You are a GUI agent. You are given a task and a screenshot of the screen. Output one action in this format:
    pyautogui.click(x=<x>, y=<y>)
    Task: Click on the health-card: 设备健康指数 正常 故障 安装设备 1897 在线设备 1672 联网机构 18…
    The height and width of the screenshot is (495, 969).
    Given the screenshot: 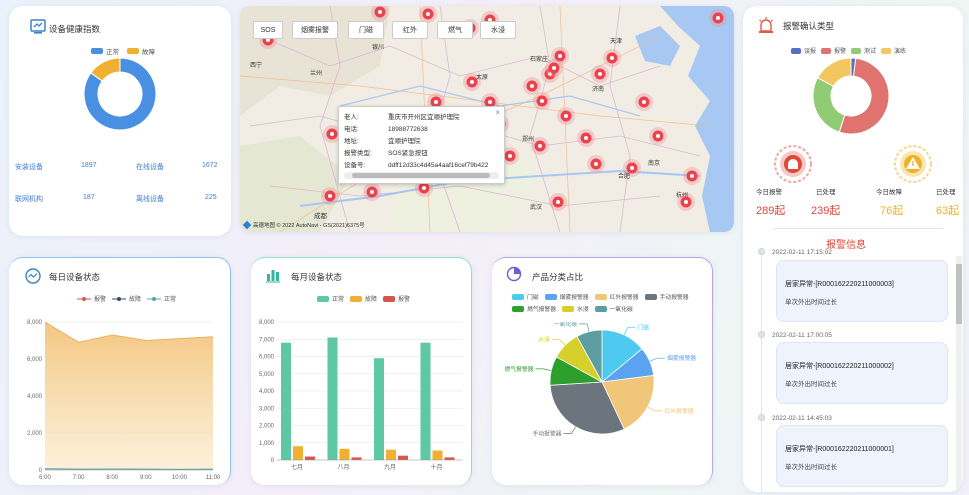 What is the action you would take?
    pyautogui.click(x=120, y=121)
    